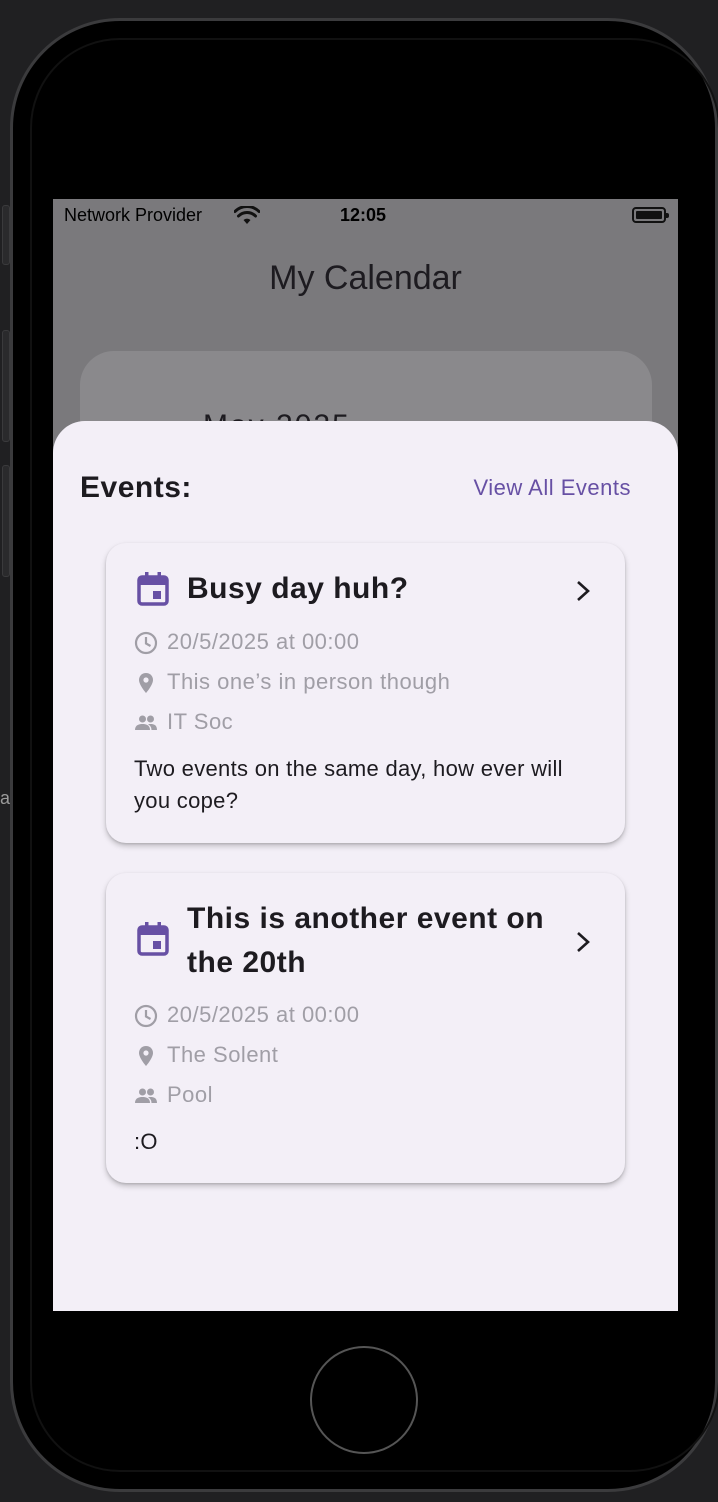 The image size is (718, 1502). What do you see at coordinates (364, 1400) in the screenshot?
I see `home-button` at bounding box center [364, 1400].